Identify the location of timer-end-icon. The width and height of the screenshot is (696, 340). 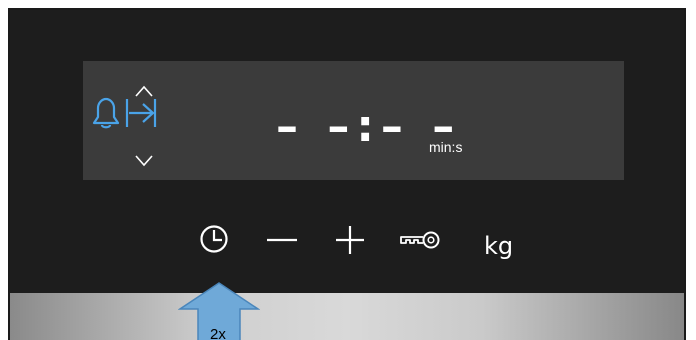
(141, 113).